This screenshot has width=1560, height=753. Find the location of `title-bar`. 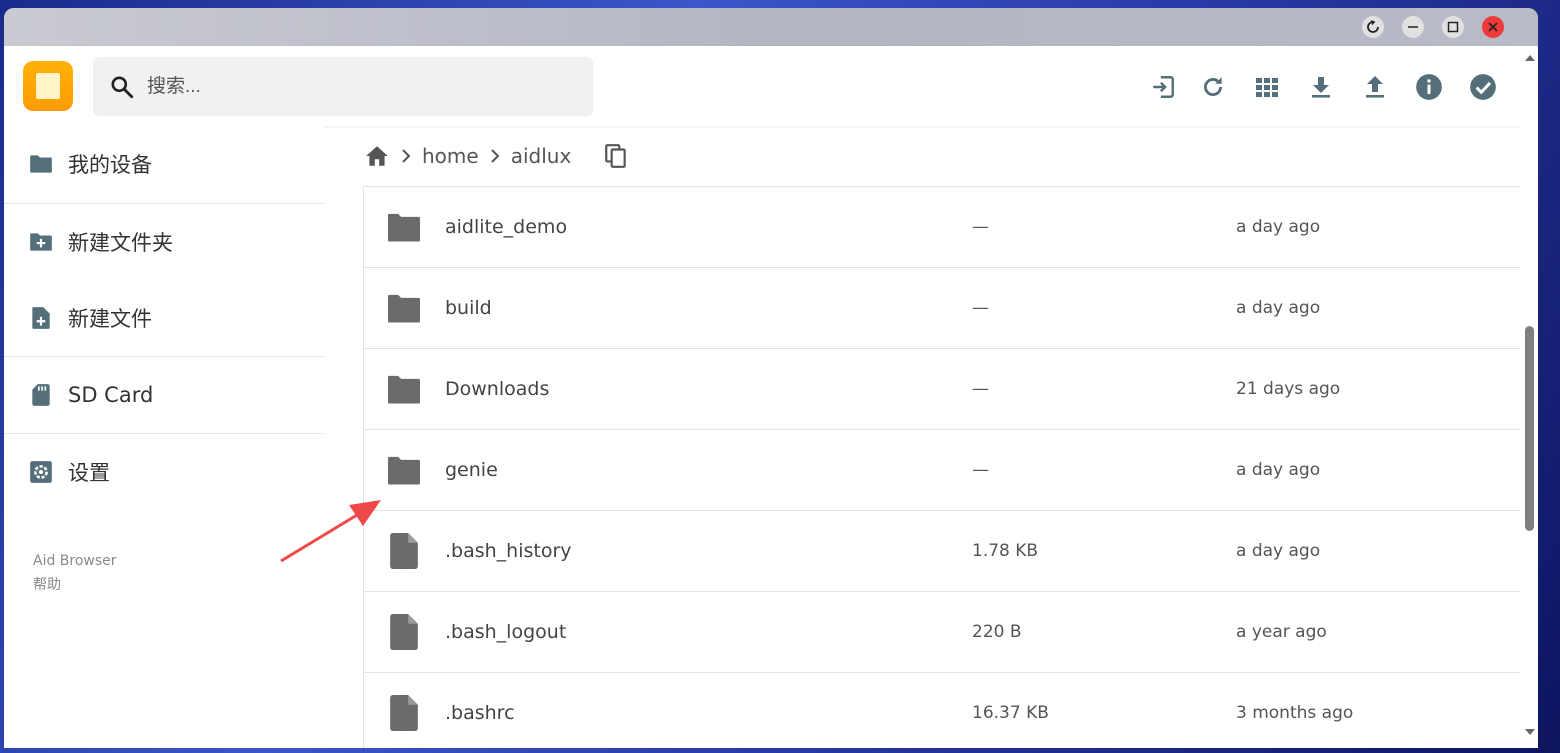

title-bar is located at coordinates (771, 27).